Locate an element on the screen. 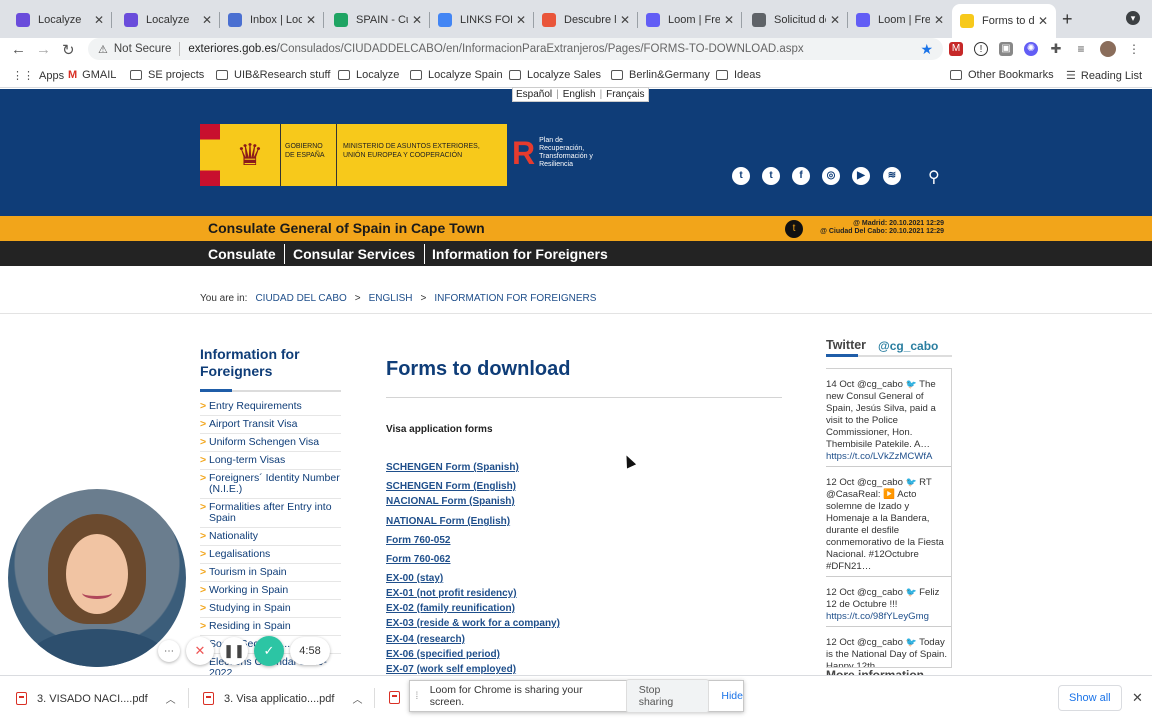 This screenshot has height=720, width=1152. more-options-icon: ⋯ is located at coordinates (169, 651).